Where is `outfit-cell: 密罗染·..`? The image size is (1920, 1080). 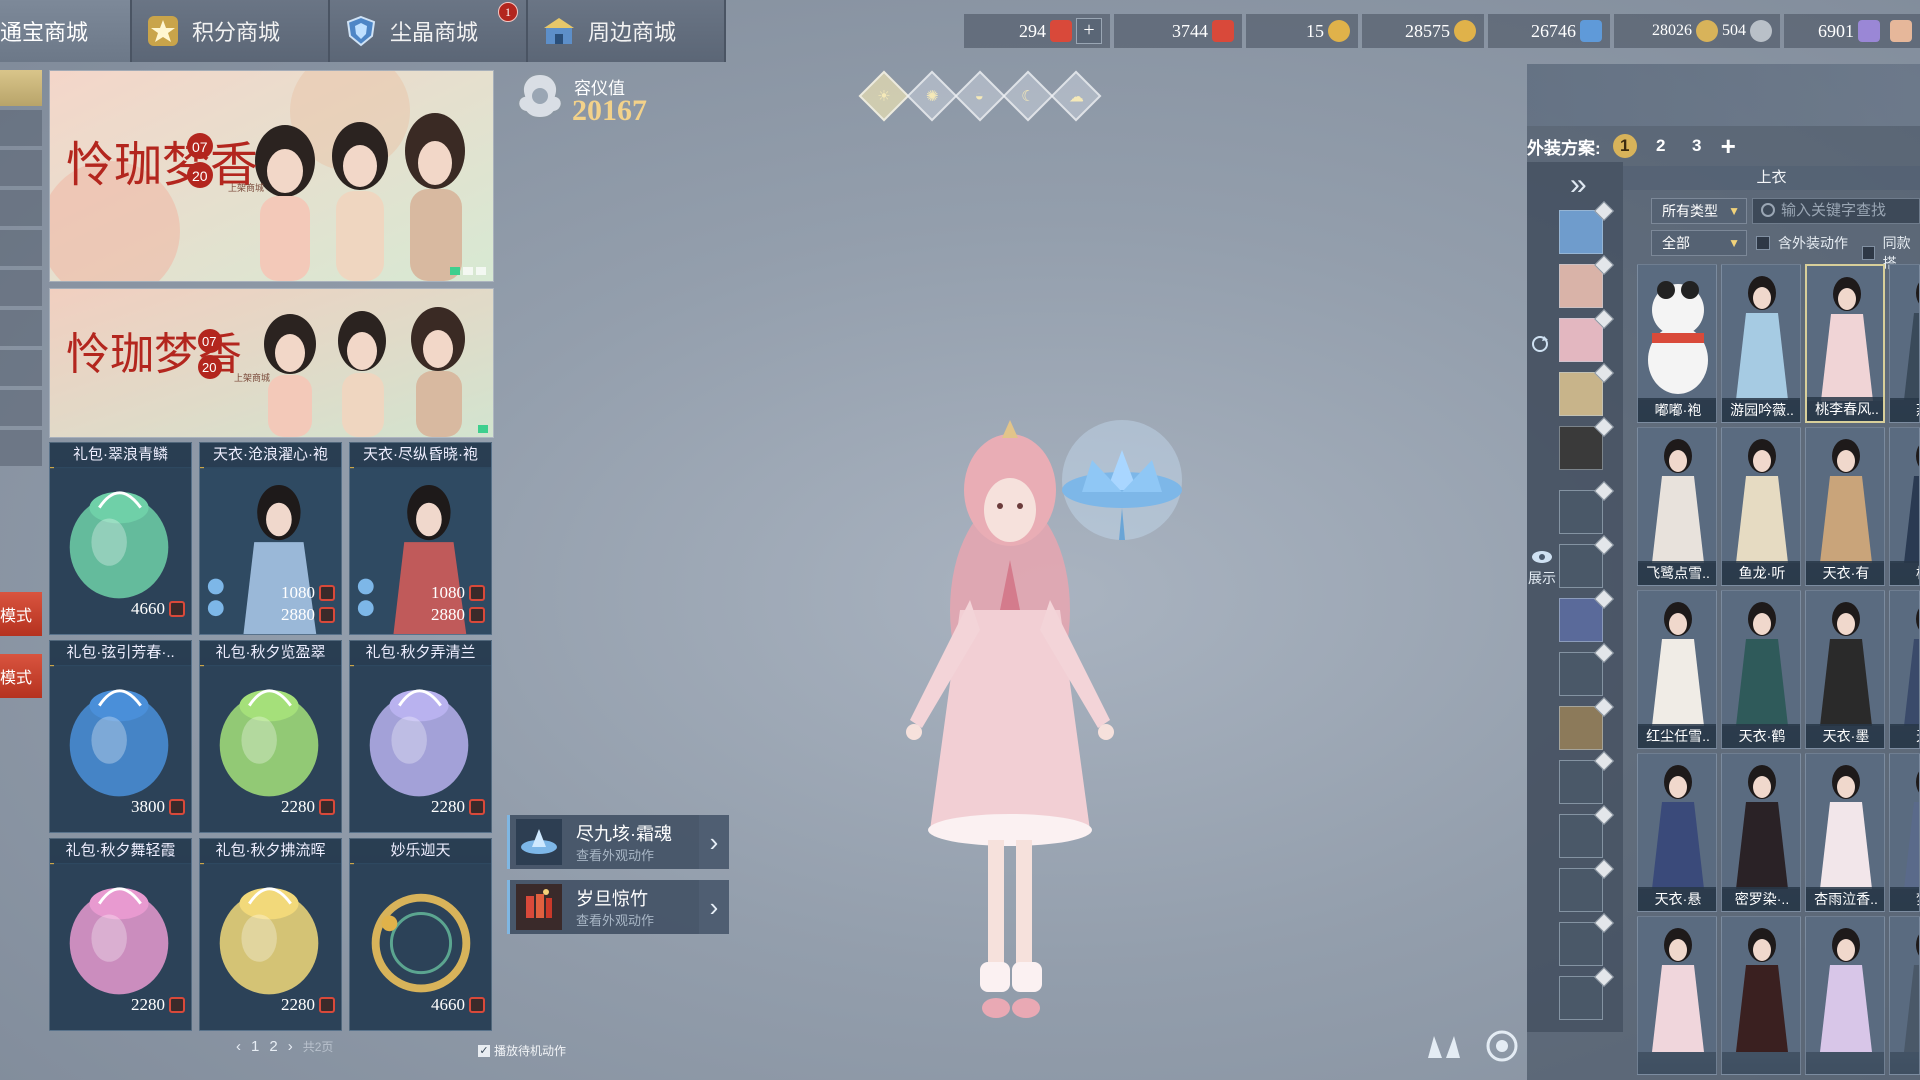
outfit-cell: 密罗染·.. is located at coordinates (1761, 832).